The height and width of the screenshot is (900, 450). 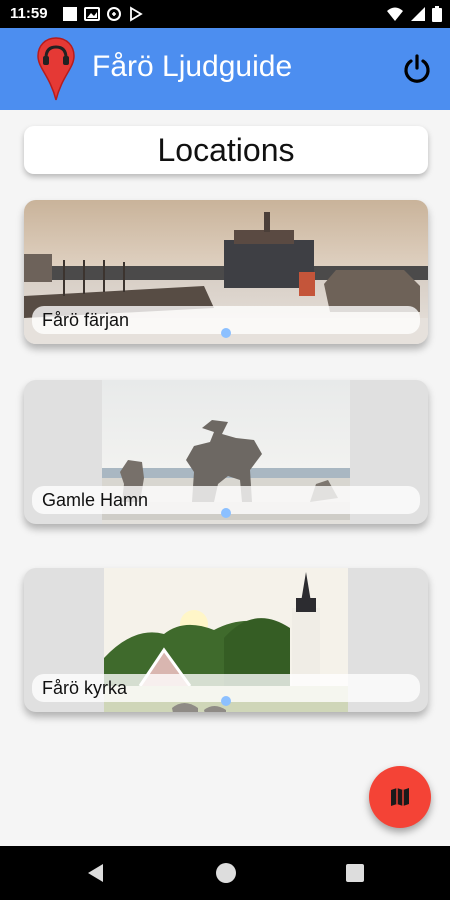 What do you see at coordinates (418, 14) in the screenshot?
I see `signal-icon` at bounding box center [418, 14].